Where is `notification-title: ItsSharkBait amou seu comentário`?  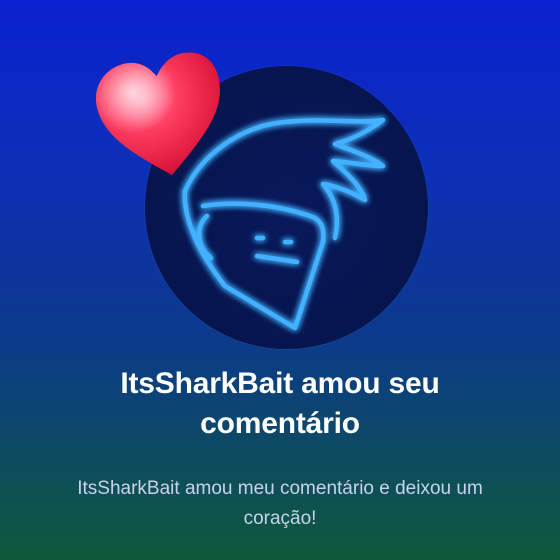 notification-title: ItsSharkBait amou seu comentário is located at coordinates (280, 403).